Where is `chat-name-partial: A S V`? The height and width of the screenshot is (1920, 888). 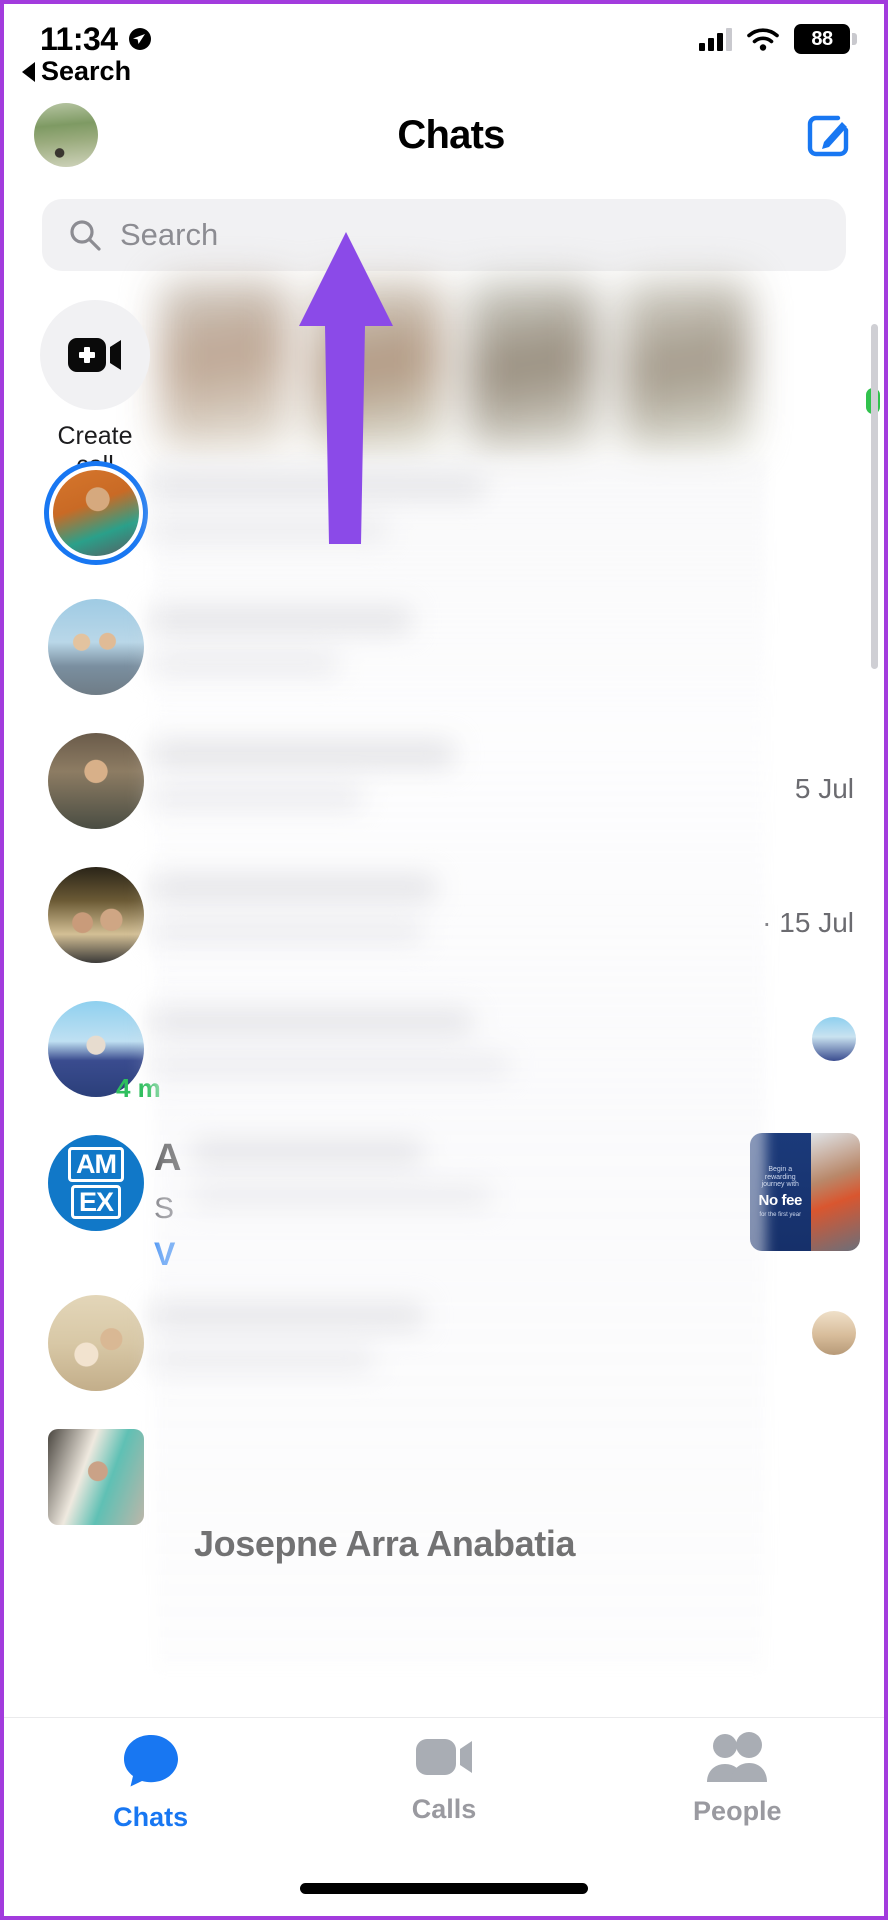
chat-name-partial: A S V is located at coordinates (168, 1204).